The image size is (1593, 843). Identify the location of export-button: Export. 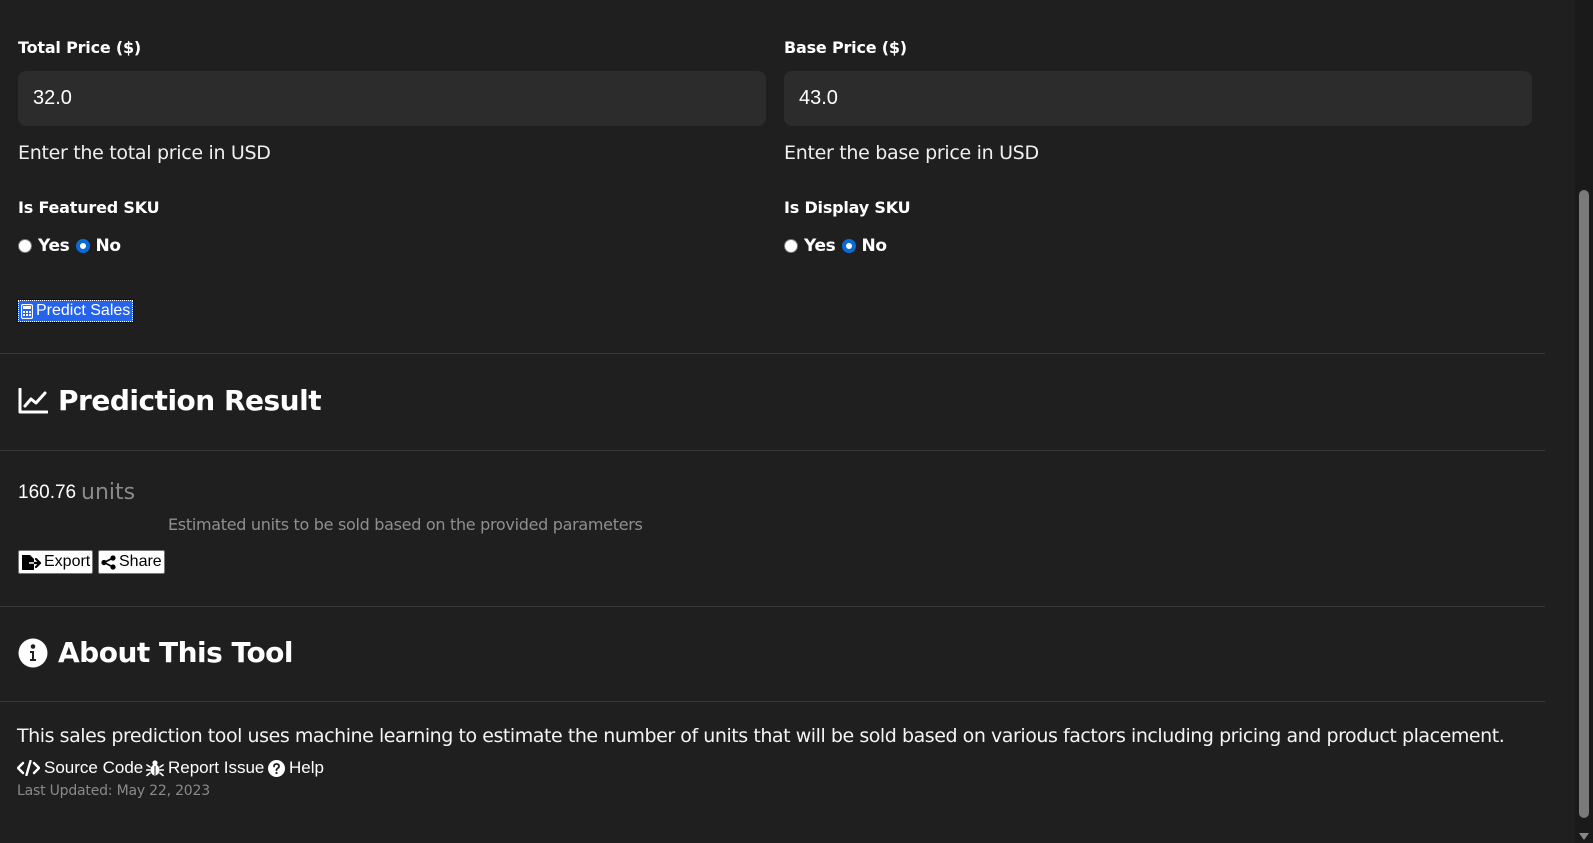
(56, 562).